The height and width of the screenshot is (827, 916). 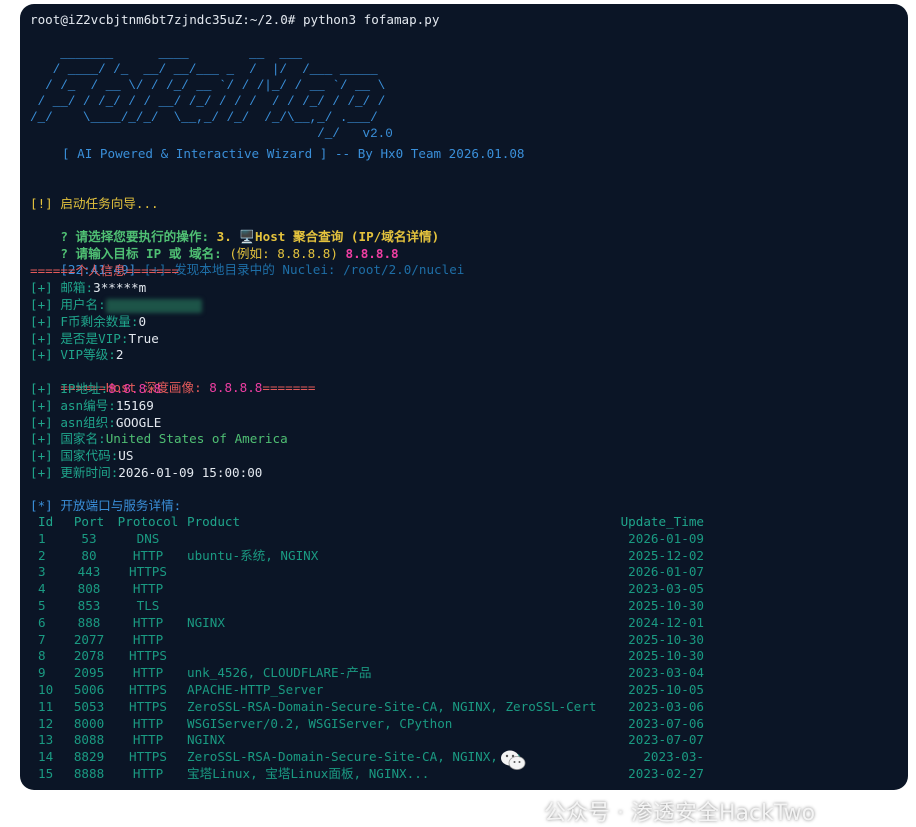 I want to click on info-line-vip-level: [+] VIP等级:2, so click(x=76, y=355).